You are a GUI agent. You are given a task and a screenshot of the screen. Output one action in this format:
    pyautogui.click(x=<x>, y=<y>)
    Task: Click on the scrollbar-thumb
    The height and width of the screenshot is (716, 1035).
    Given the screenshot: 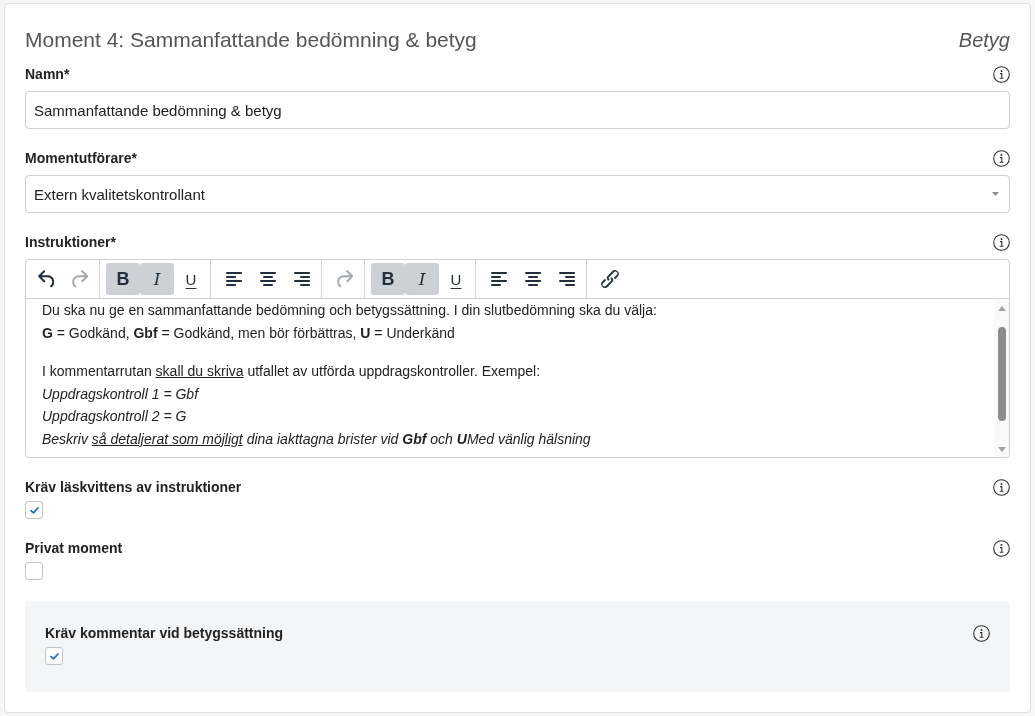 What is the action you would take?
    pyautogui.click(x=1001, y=374)
    